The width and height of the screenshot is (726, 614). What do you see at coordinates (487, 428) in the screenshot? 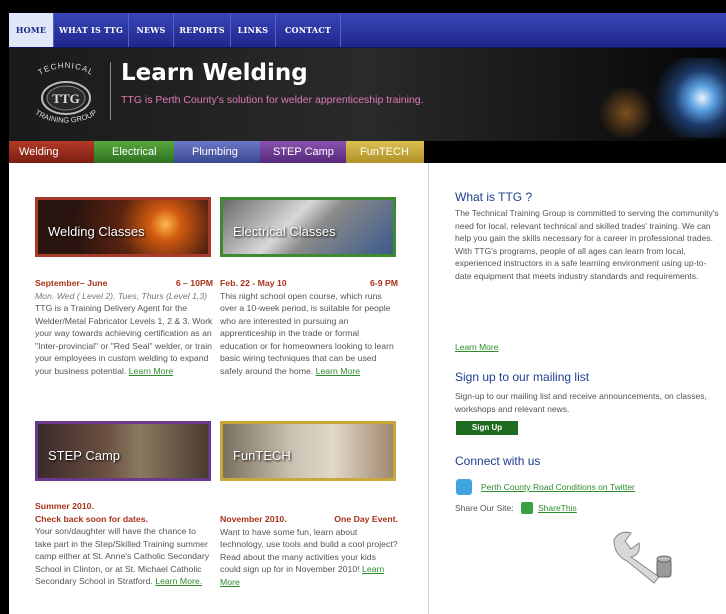
I see `sign-up-button: Sign Up` at bounding box center [487, 428].